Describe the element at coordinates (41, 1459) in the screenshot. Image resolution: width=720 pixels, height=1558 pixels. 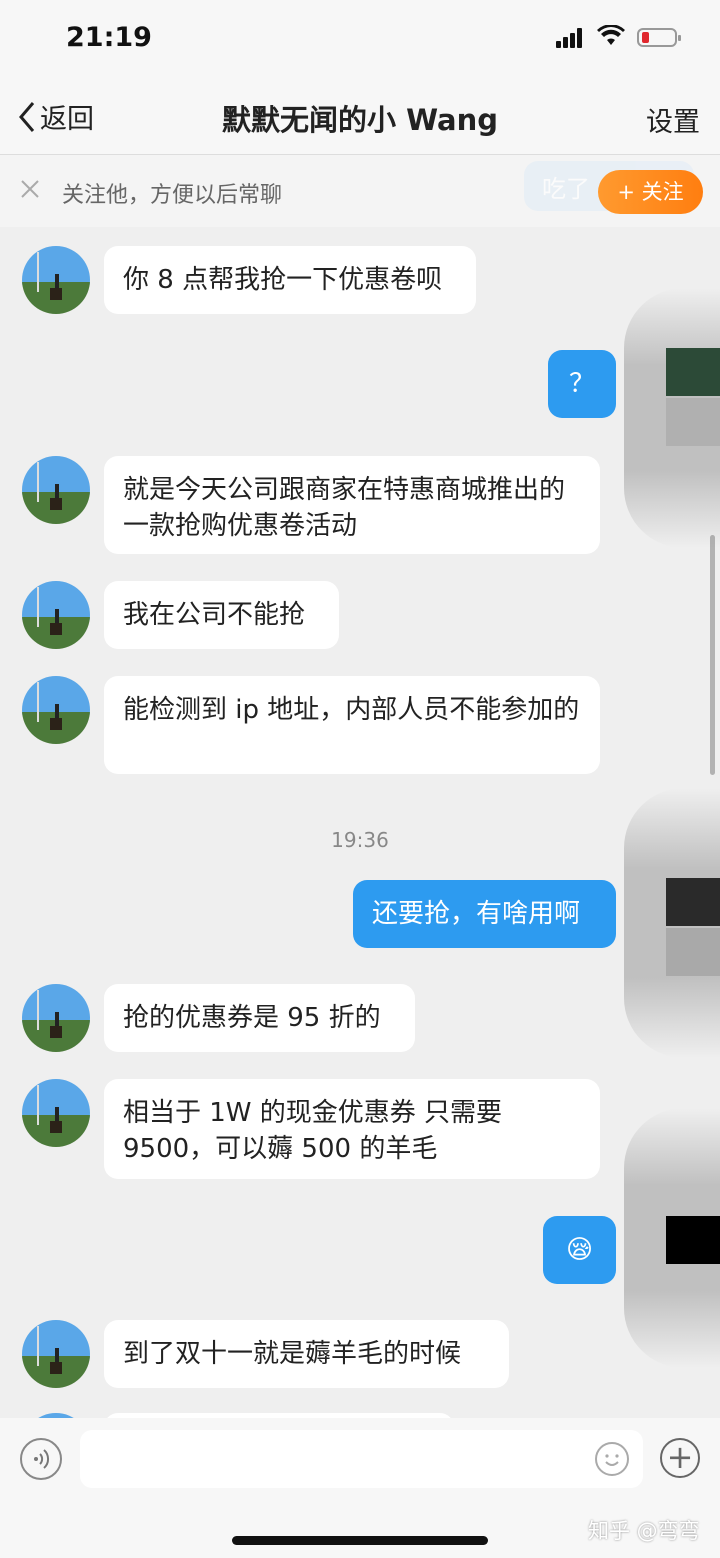
I see `voice-icon` at that location.